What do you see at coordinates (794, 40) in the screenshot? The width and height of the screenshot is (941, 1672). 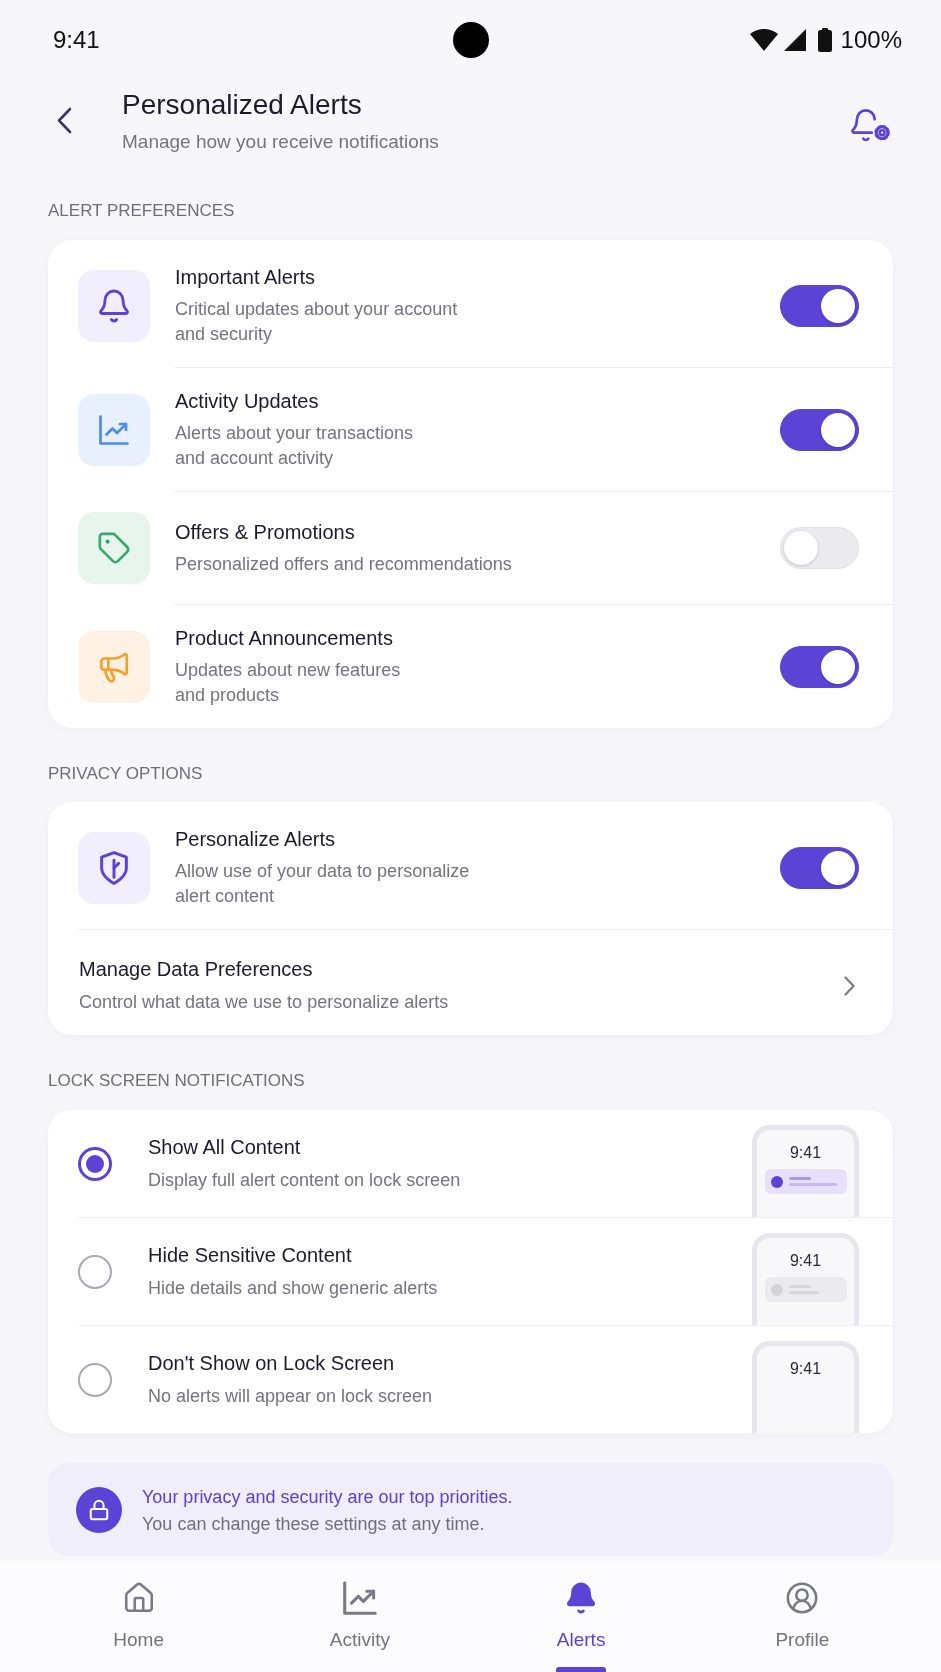 I see `signal-icon` at bounding box center [794, 40].